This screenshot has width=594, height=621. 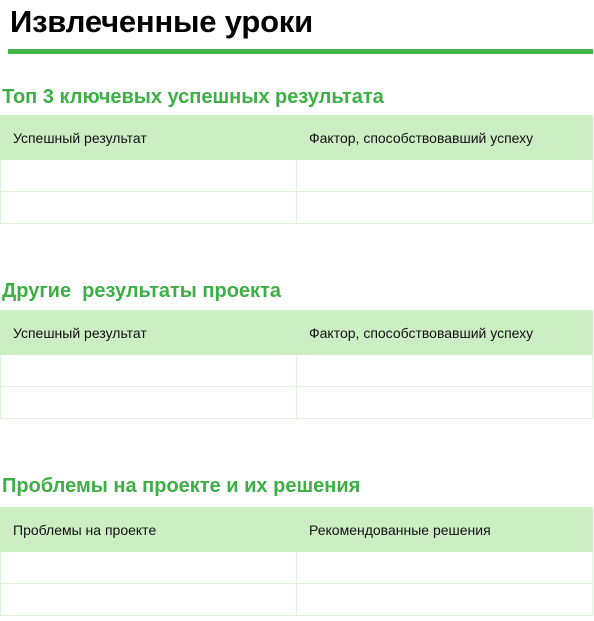 I want to click on section-heading-problems-solutions: Проблемы на проекте и их решения, so click(x=181, y=486).